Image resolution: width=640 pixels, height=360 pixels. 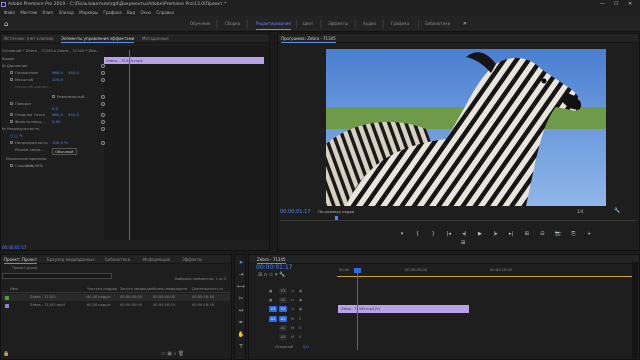 What do you see at coordinates (282, 275) in the screenshot?
I see `settings-wrench-icon: 🔧` at bounding box center [282, 275].